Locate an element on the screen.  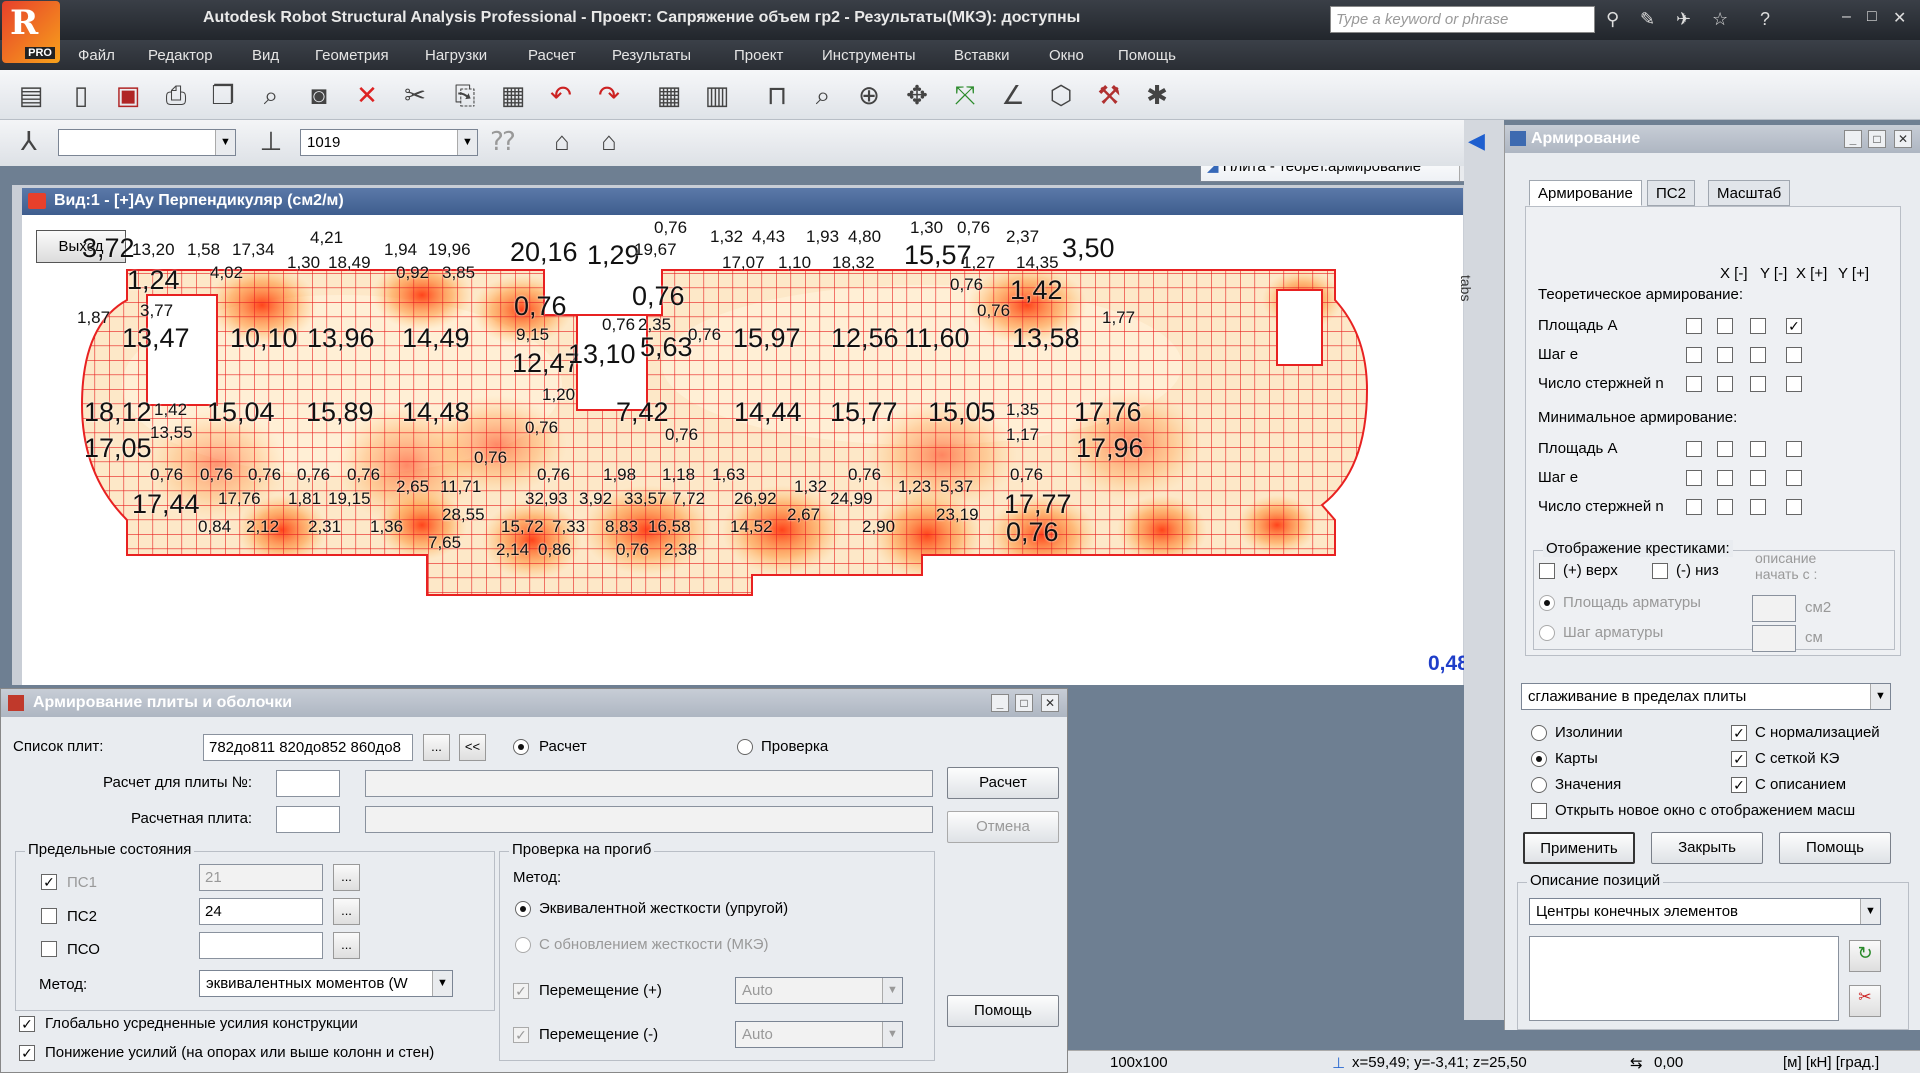
ps1-input: 21 is located at coordinates (261, 877).